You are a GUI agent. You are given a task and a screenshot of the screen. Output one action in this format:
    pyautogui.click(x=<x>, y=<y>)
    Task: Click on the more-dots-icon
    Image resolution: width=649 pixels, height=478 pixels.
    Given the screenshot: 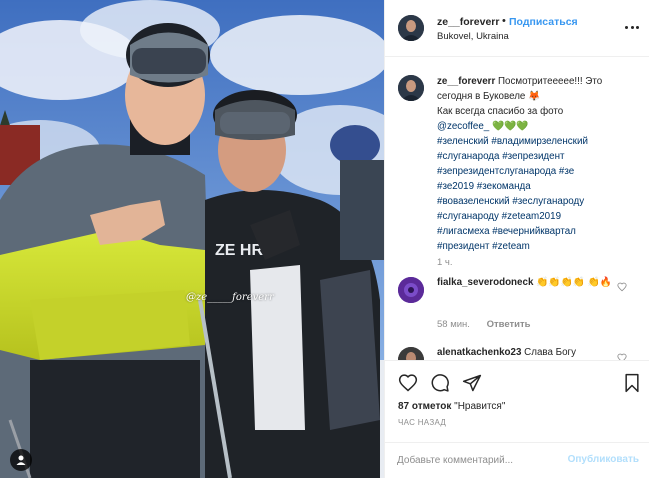 What is the action you would take?
    pyautogui.click(x=626, y=27)
    